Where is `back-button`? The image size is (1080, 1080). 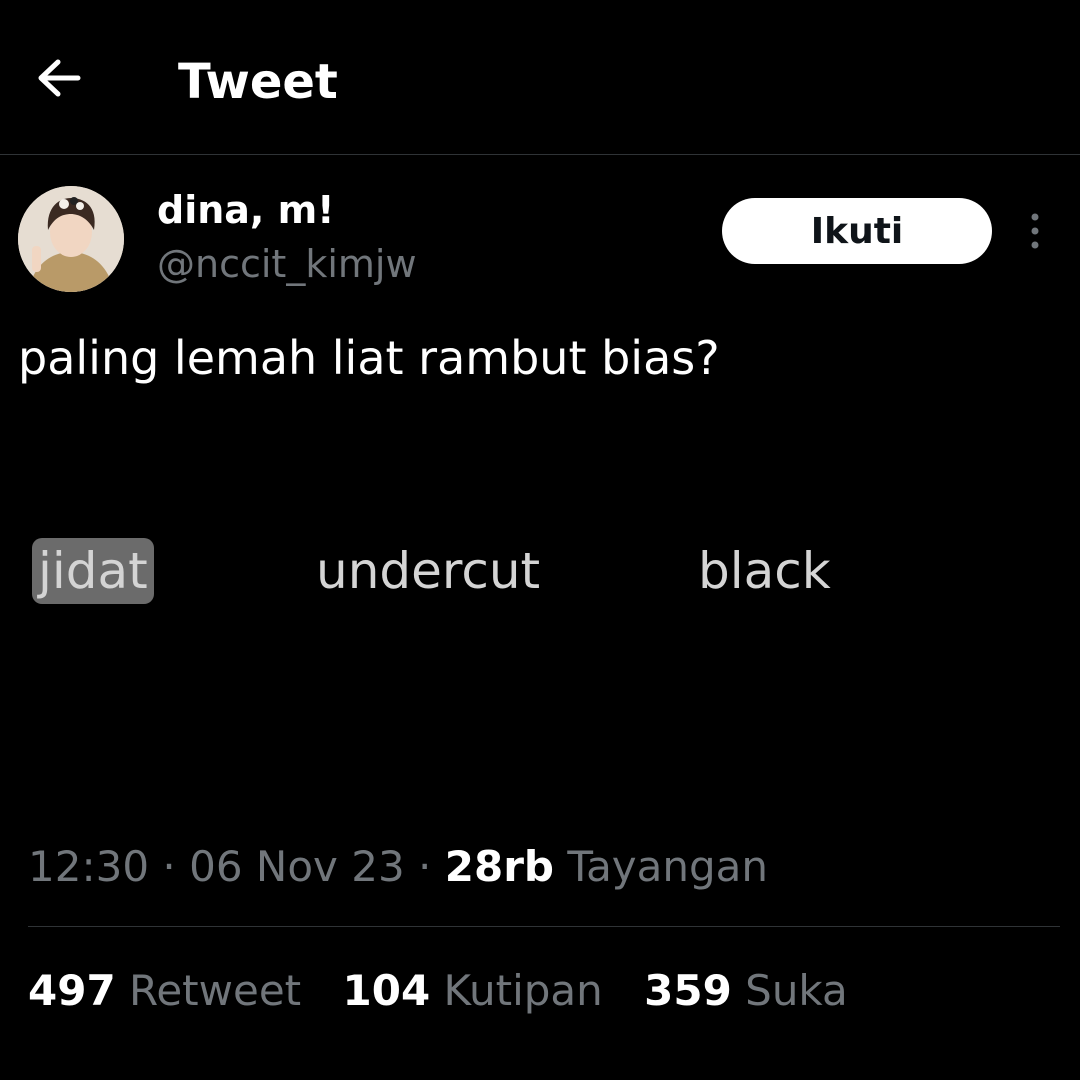
back-button is located at coordinates (59, 78).